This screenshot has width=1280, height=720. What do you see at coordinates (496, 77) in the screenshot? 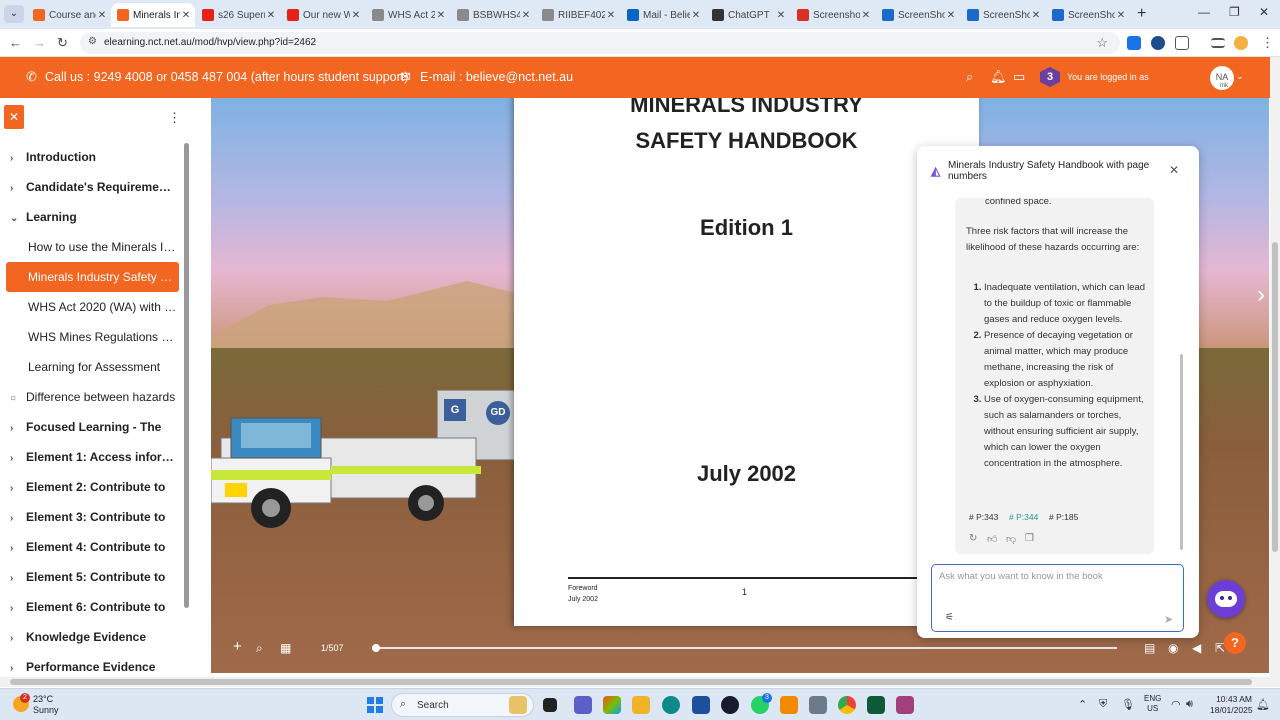
I see `email-contact: E-mail : believe@nct.net.au` at bounding box center [496, 77].